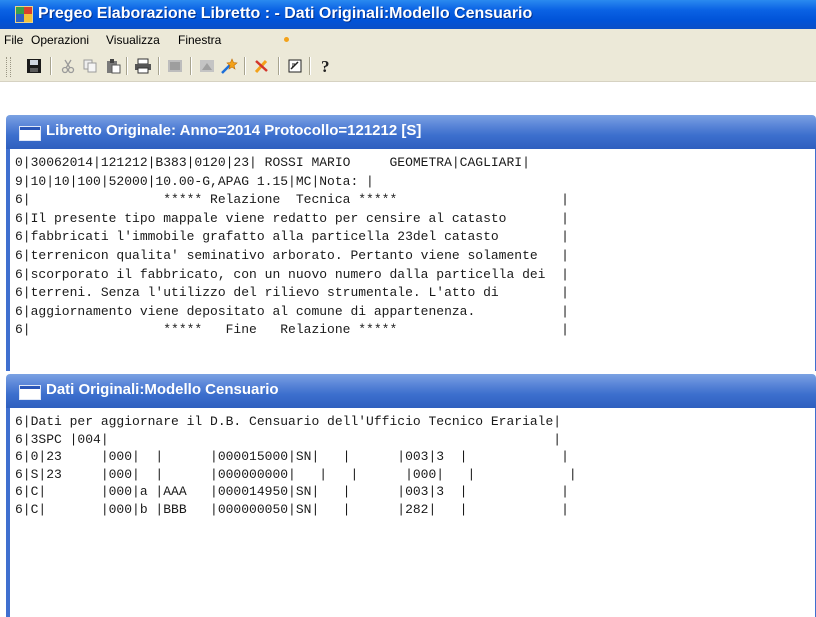 The width and height of the screenshot is (816, 617). What do you see at coordinates (411, 391) in the screenshot?
I see `censuario-window-titlebar: Dati Originali:Modello Censuario` at bounding box center [411, 391].